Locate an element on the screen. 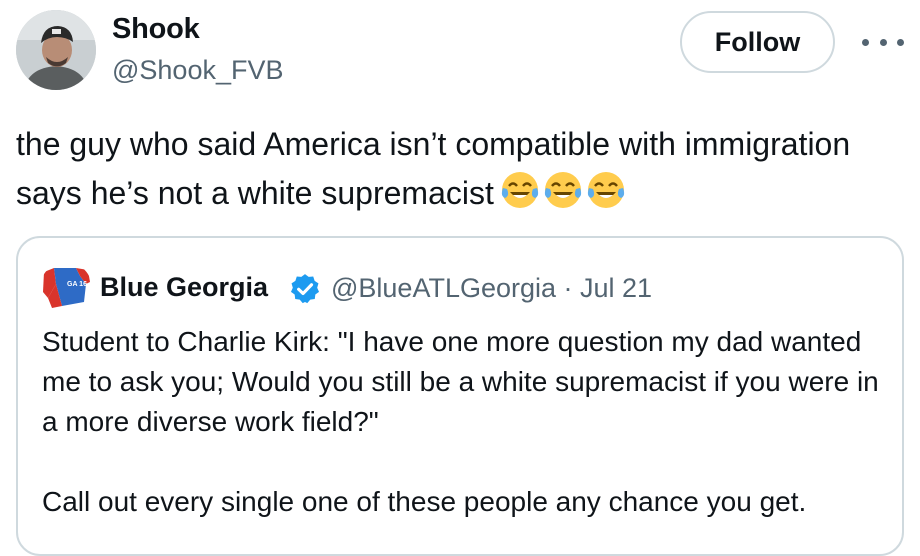 This screenshot has width=920, height=556. avatar-label: GA 16 is located at coordinates (77, 284).